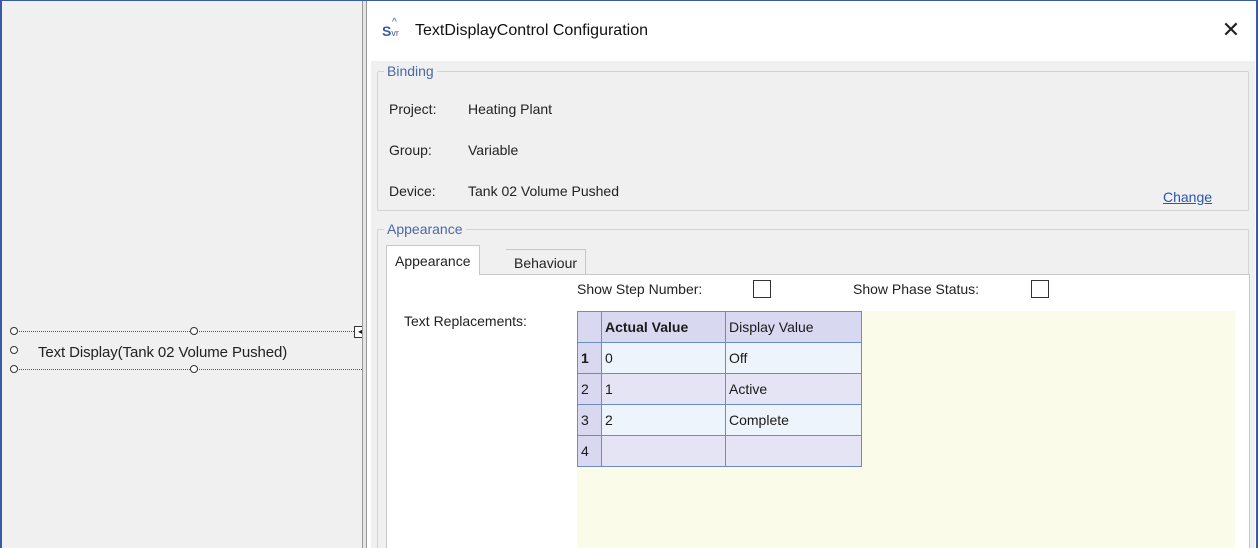 The width and height of the screenshot is (1258, 548). What do you see at coordinates (194, 331) in the screenshot?
I see `resize-handle-top` at bounding box center [194, 331].